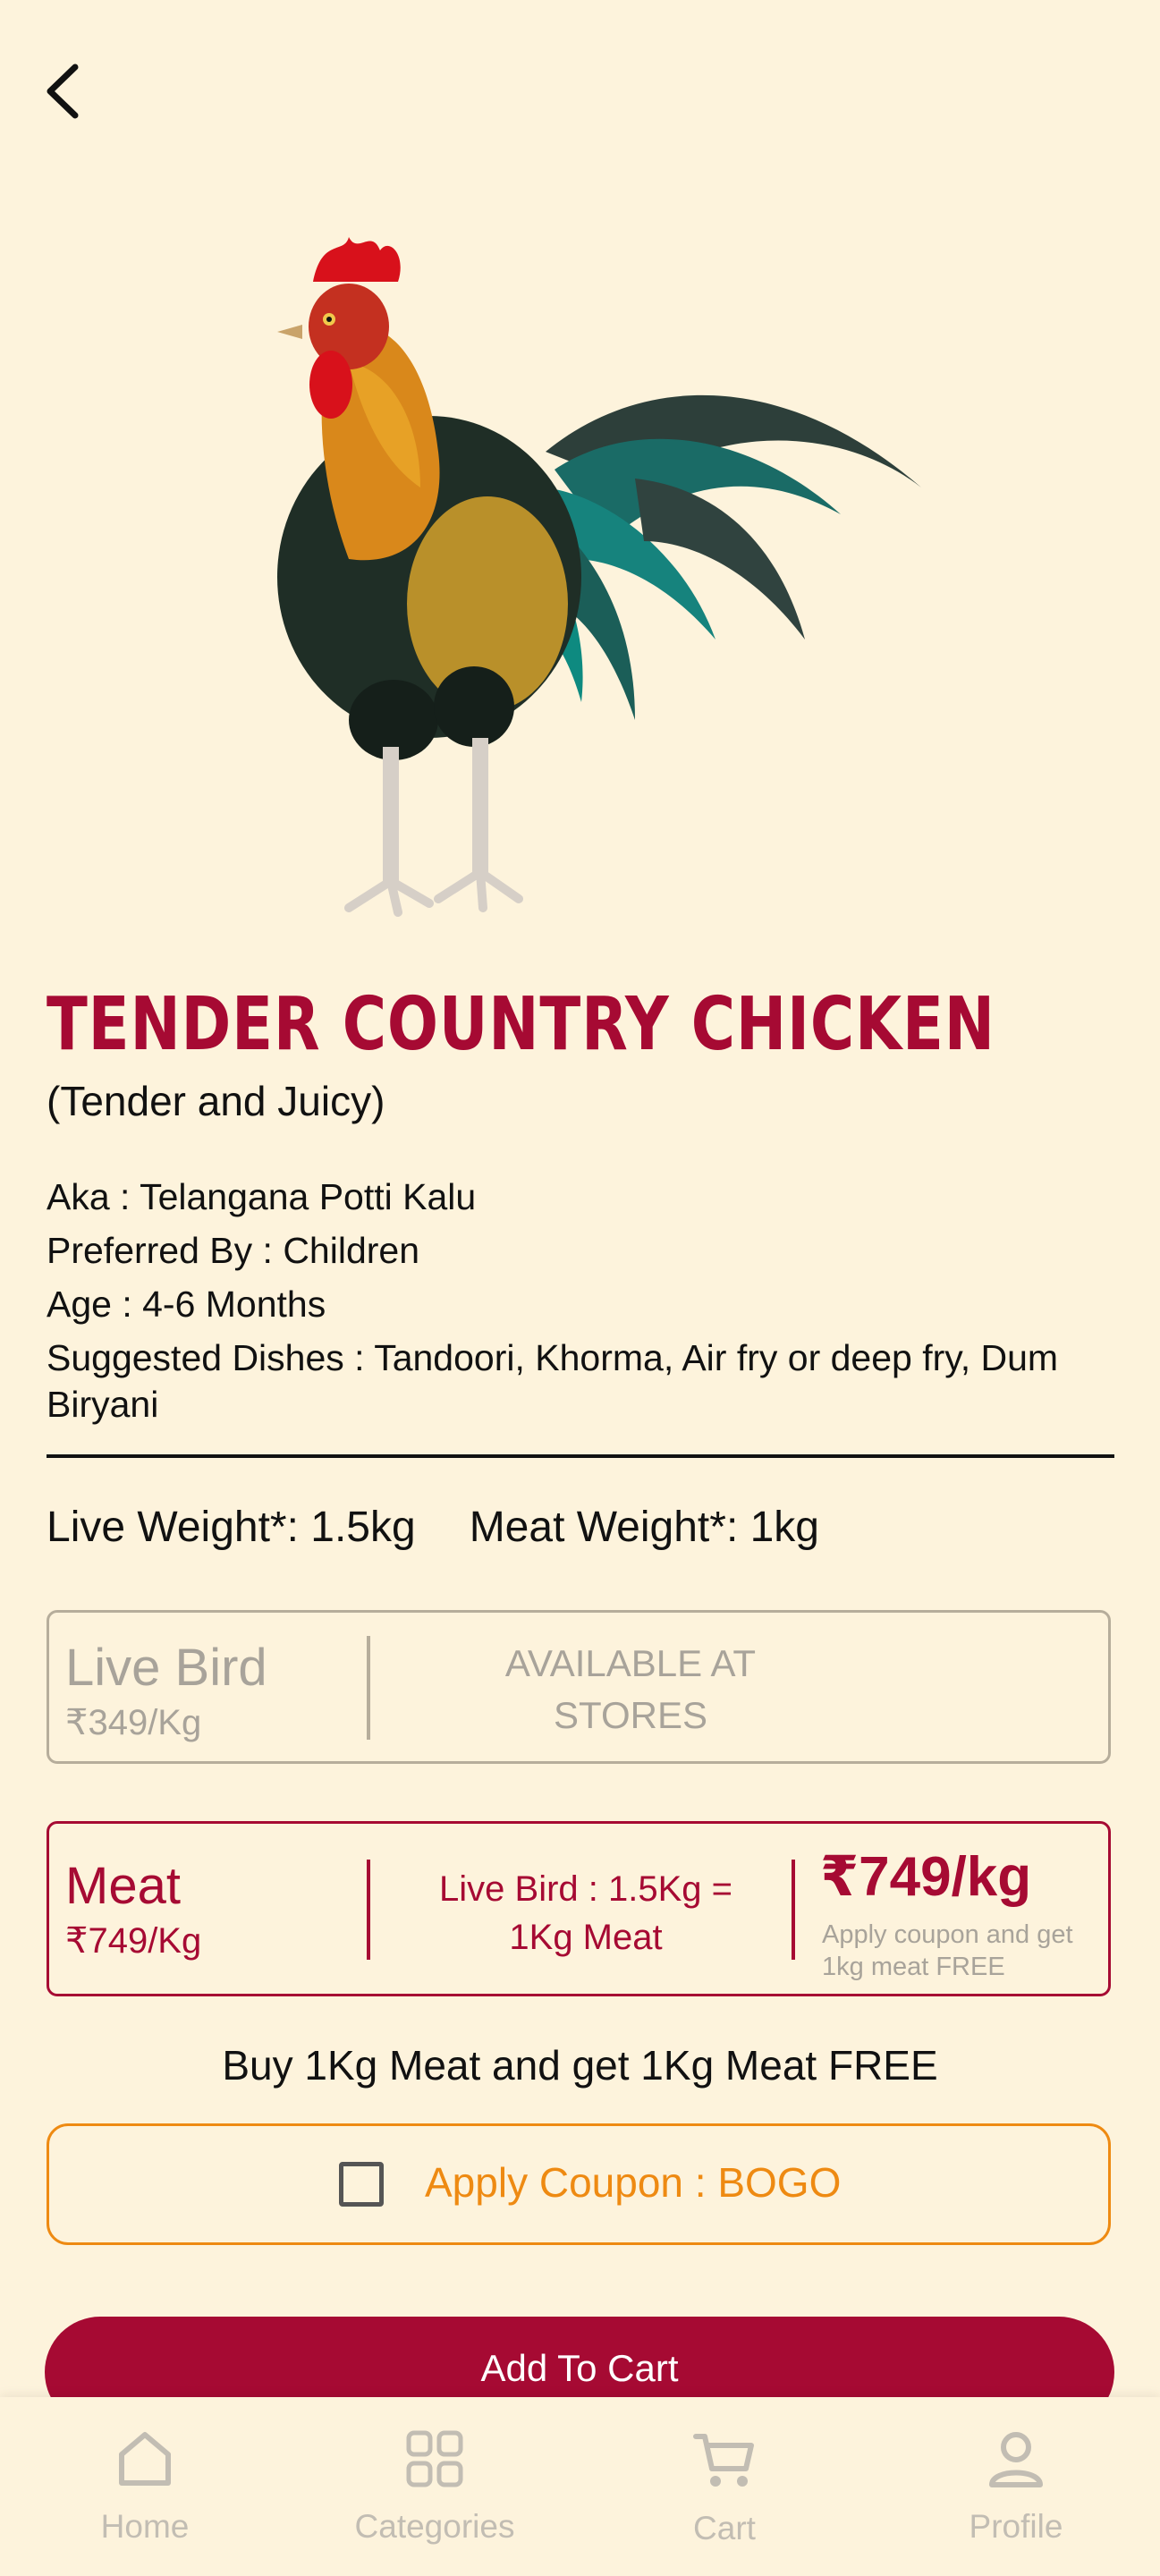 The image size is (1160, 2576). What do you see at coordinates (361, 2184) in the screenshot?
I see `coupon-checkbox` at bounding box center [361, 2184].